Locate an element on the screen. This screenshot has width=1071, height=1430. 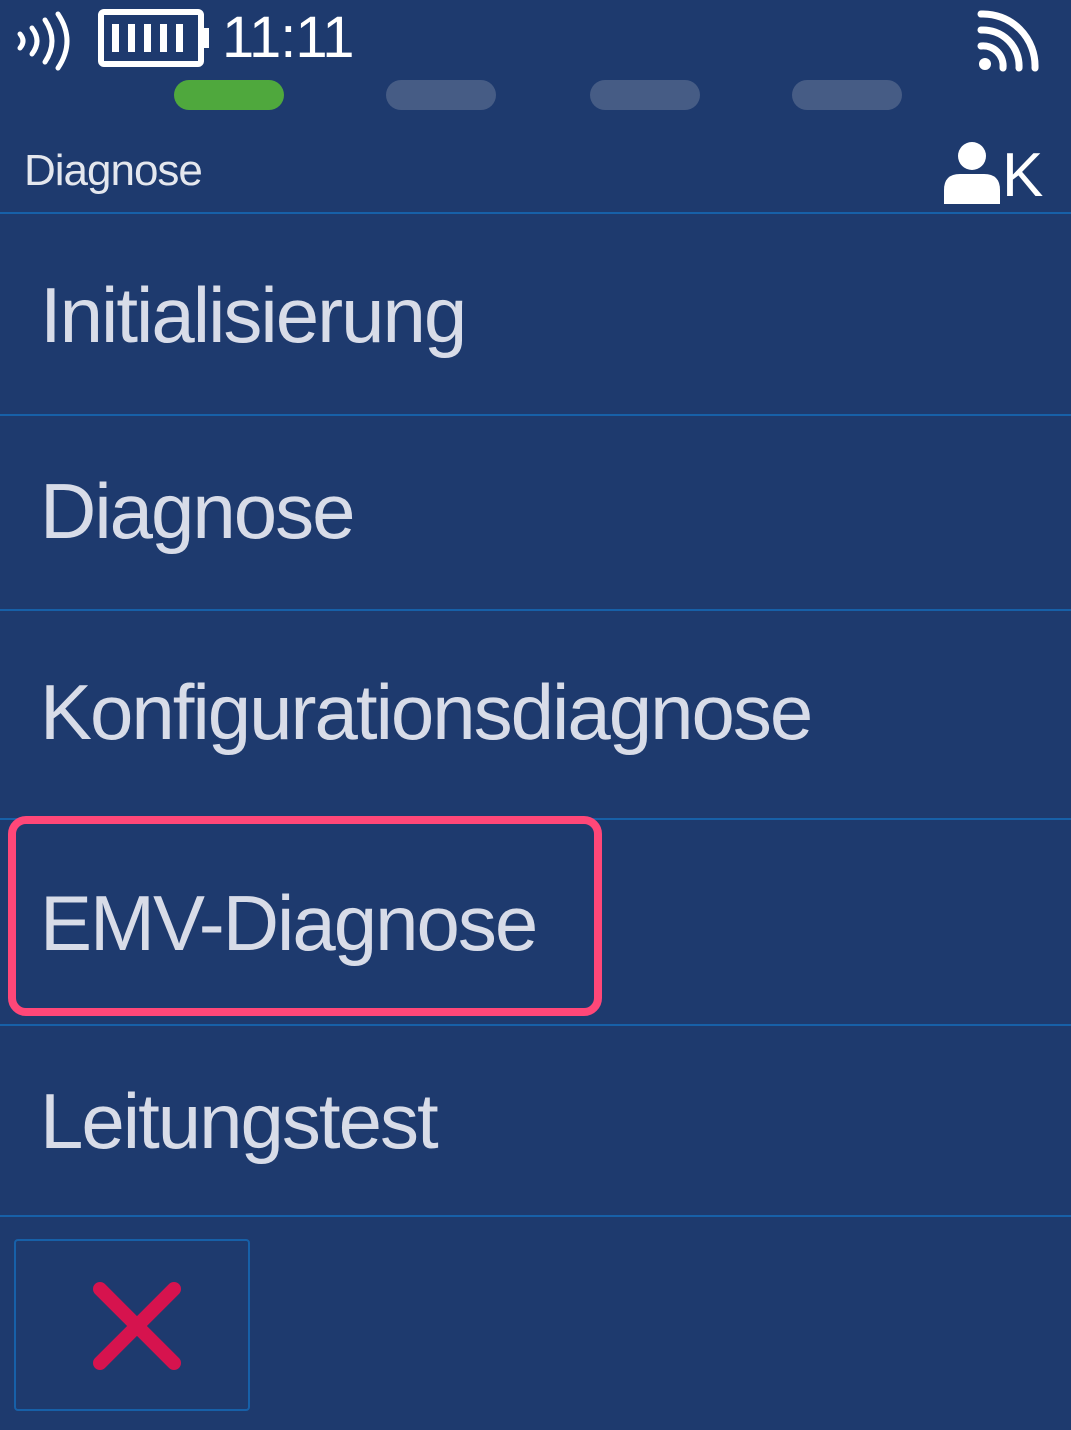
user-icon is located at coordinates (972, 173).